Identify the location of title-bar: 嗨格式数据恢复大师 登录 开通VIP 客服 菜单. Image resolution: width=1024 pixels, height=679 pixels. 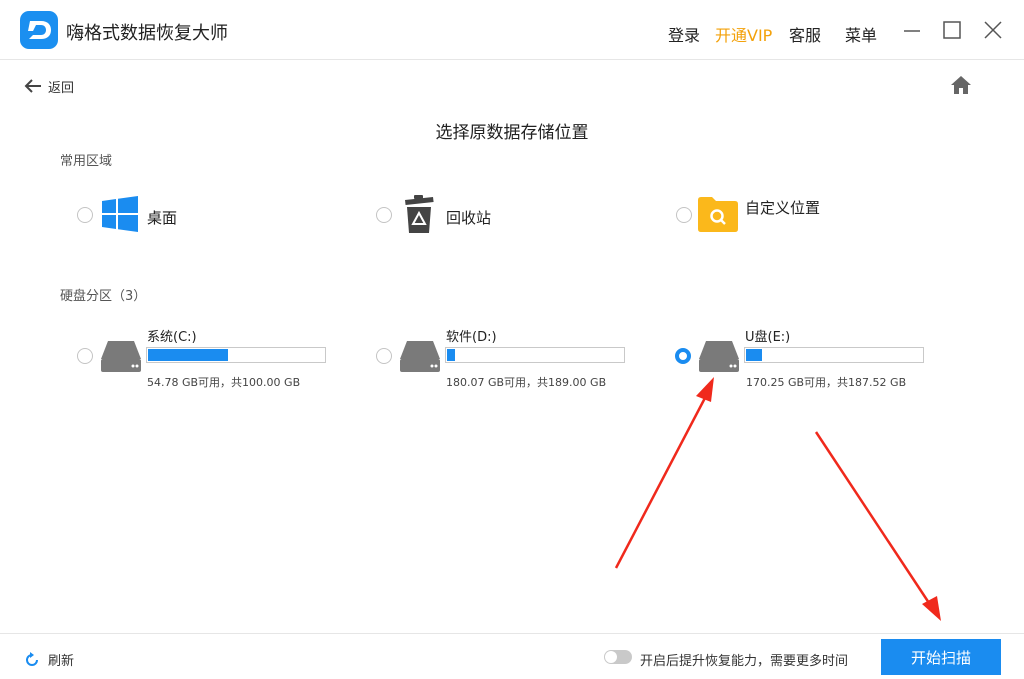
(512, 30).